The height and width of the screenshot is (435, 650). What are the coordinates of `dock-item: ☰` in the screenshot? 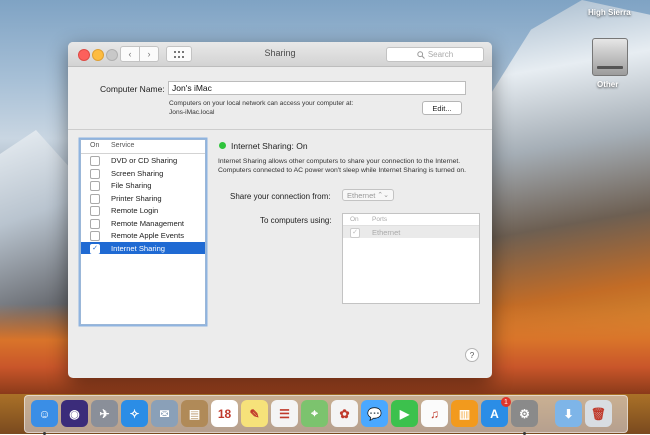 It's located at (284, 413).